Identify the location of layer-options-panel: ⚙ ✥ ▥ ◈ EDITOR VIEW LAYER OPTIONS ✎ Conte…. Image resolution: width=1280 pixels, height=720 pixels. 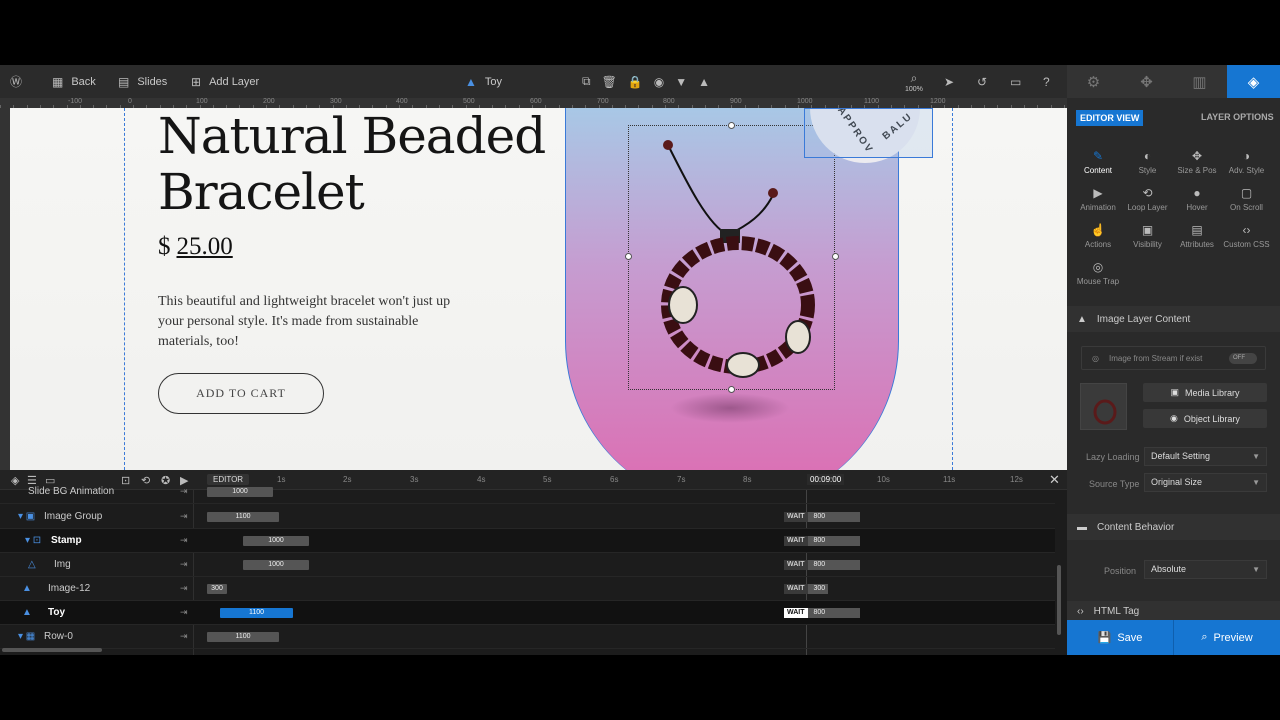
(1173, 360).